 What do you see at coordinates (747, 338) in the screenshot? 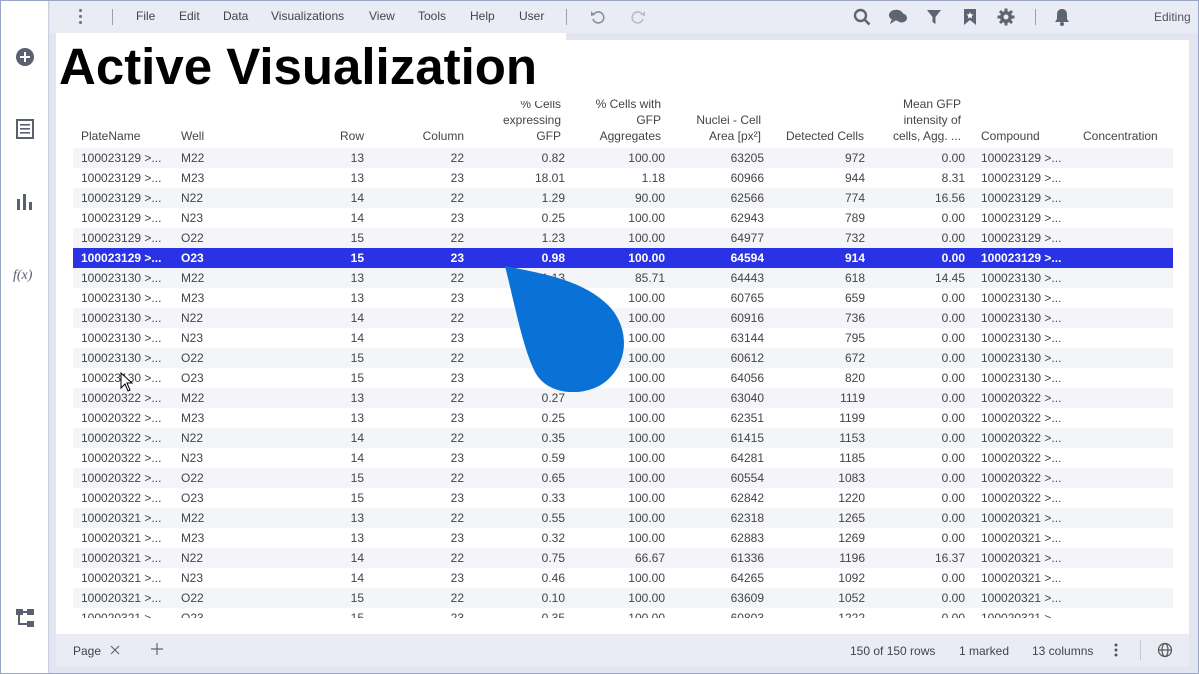
I see `table-cell: 63144` at bounding box center [747, 338].